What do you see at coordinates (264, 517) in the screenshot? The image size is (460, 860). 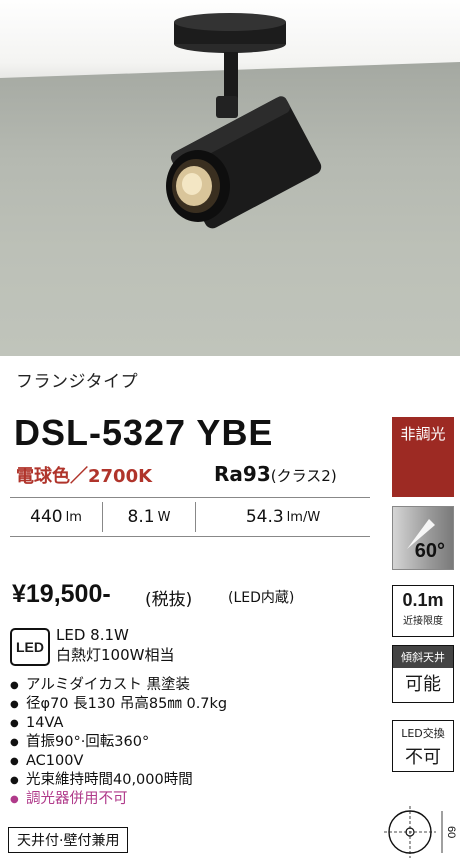 I see `spec-value: 54.3` at bounding box center [264, 517].